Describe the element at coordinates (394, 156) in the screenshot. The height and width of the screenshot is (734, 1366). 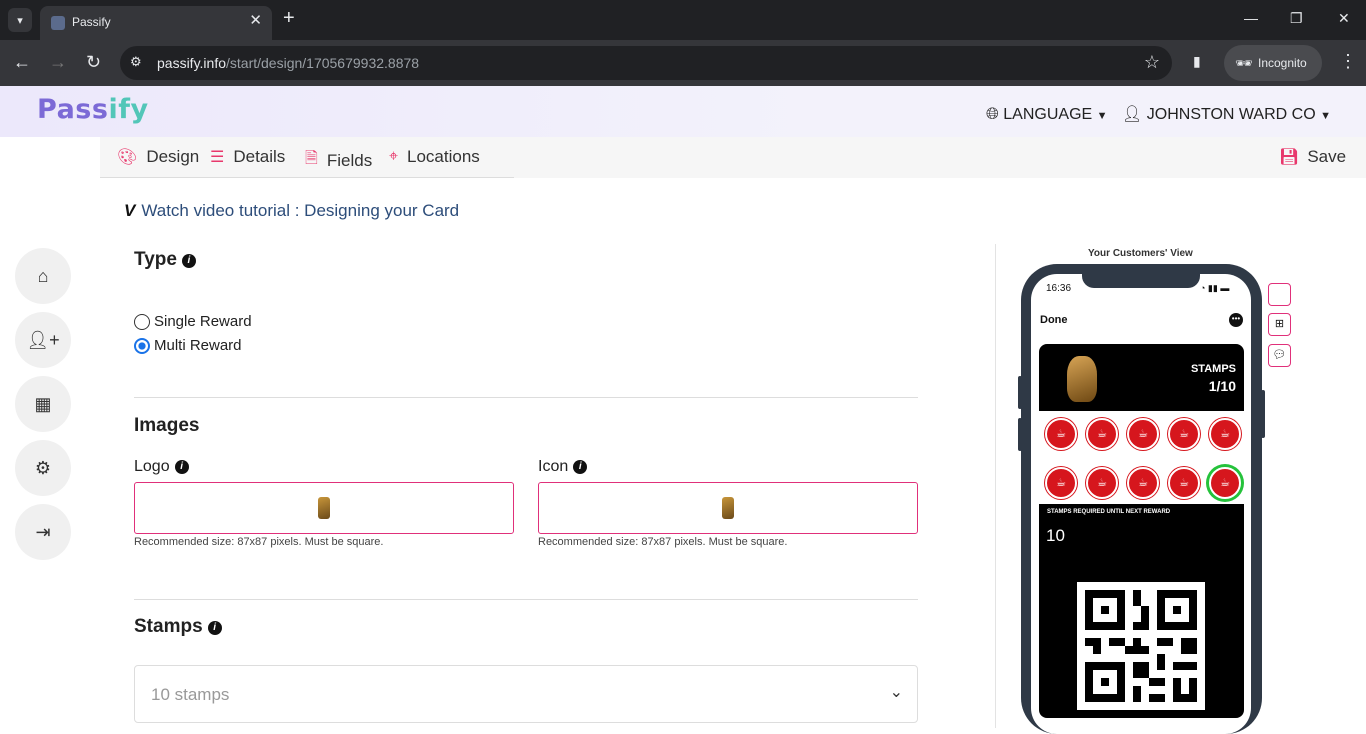
I see `map-pin-icon: ⌖` at that location.